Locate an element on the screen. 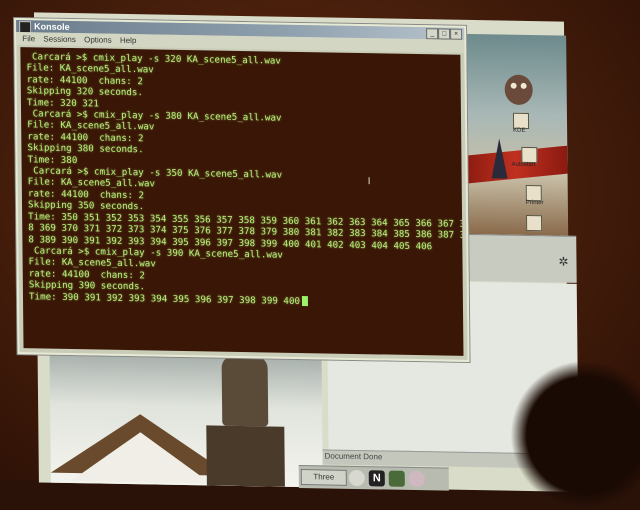 This screenshot has height=510, width=640. gear-icon: ✲ is located at coordinates (563, 262).